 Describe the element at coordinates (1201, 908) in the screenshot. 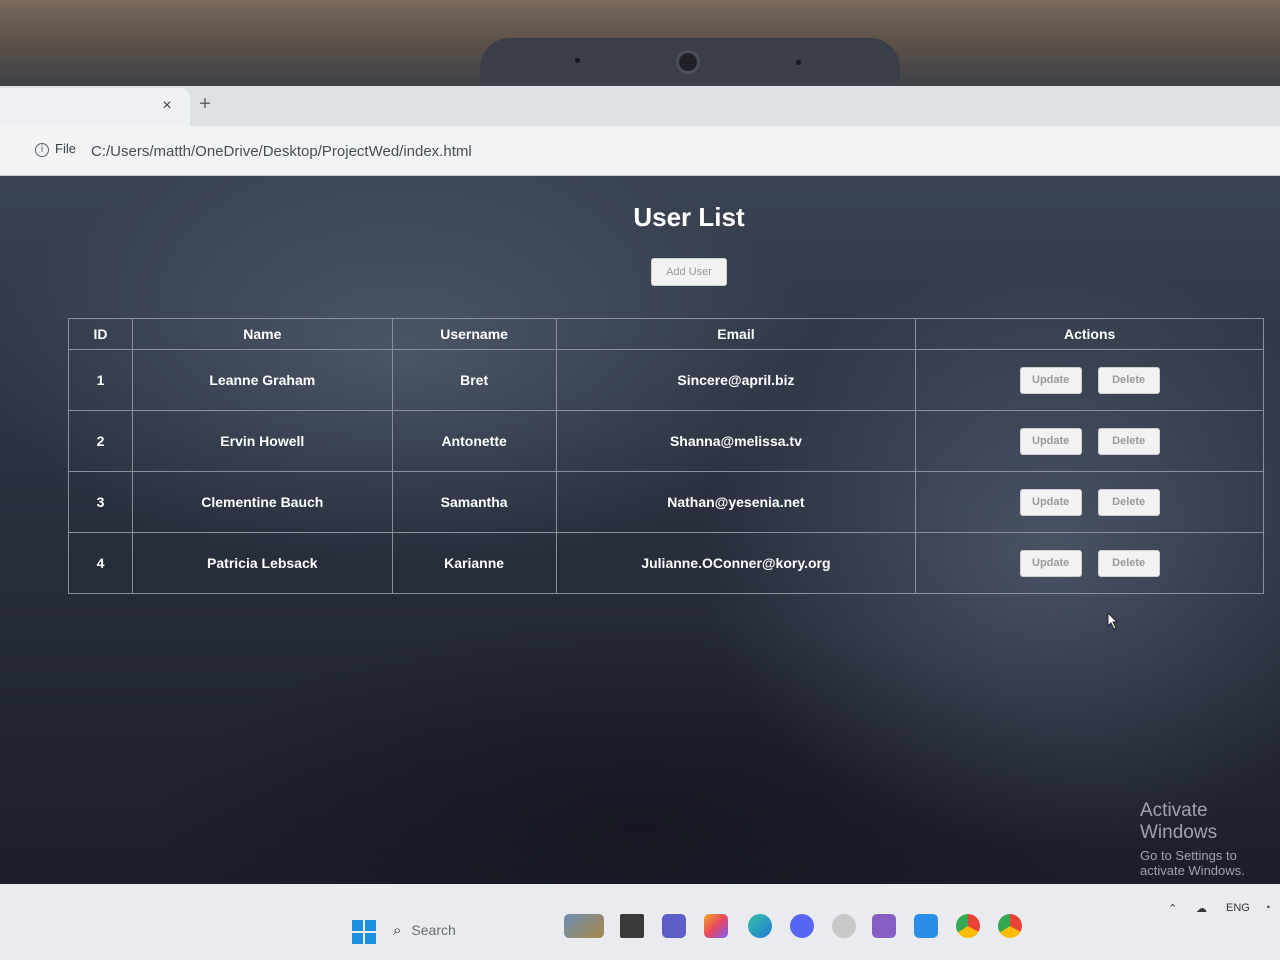

I see `onedrive-icon: ☁` at that location.